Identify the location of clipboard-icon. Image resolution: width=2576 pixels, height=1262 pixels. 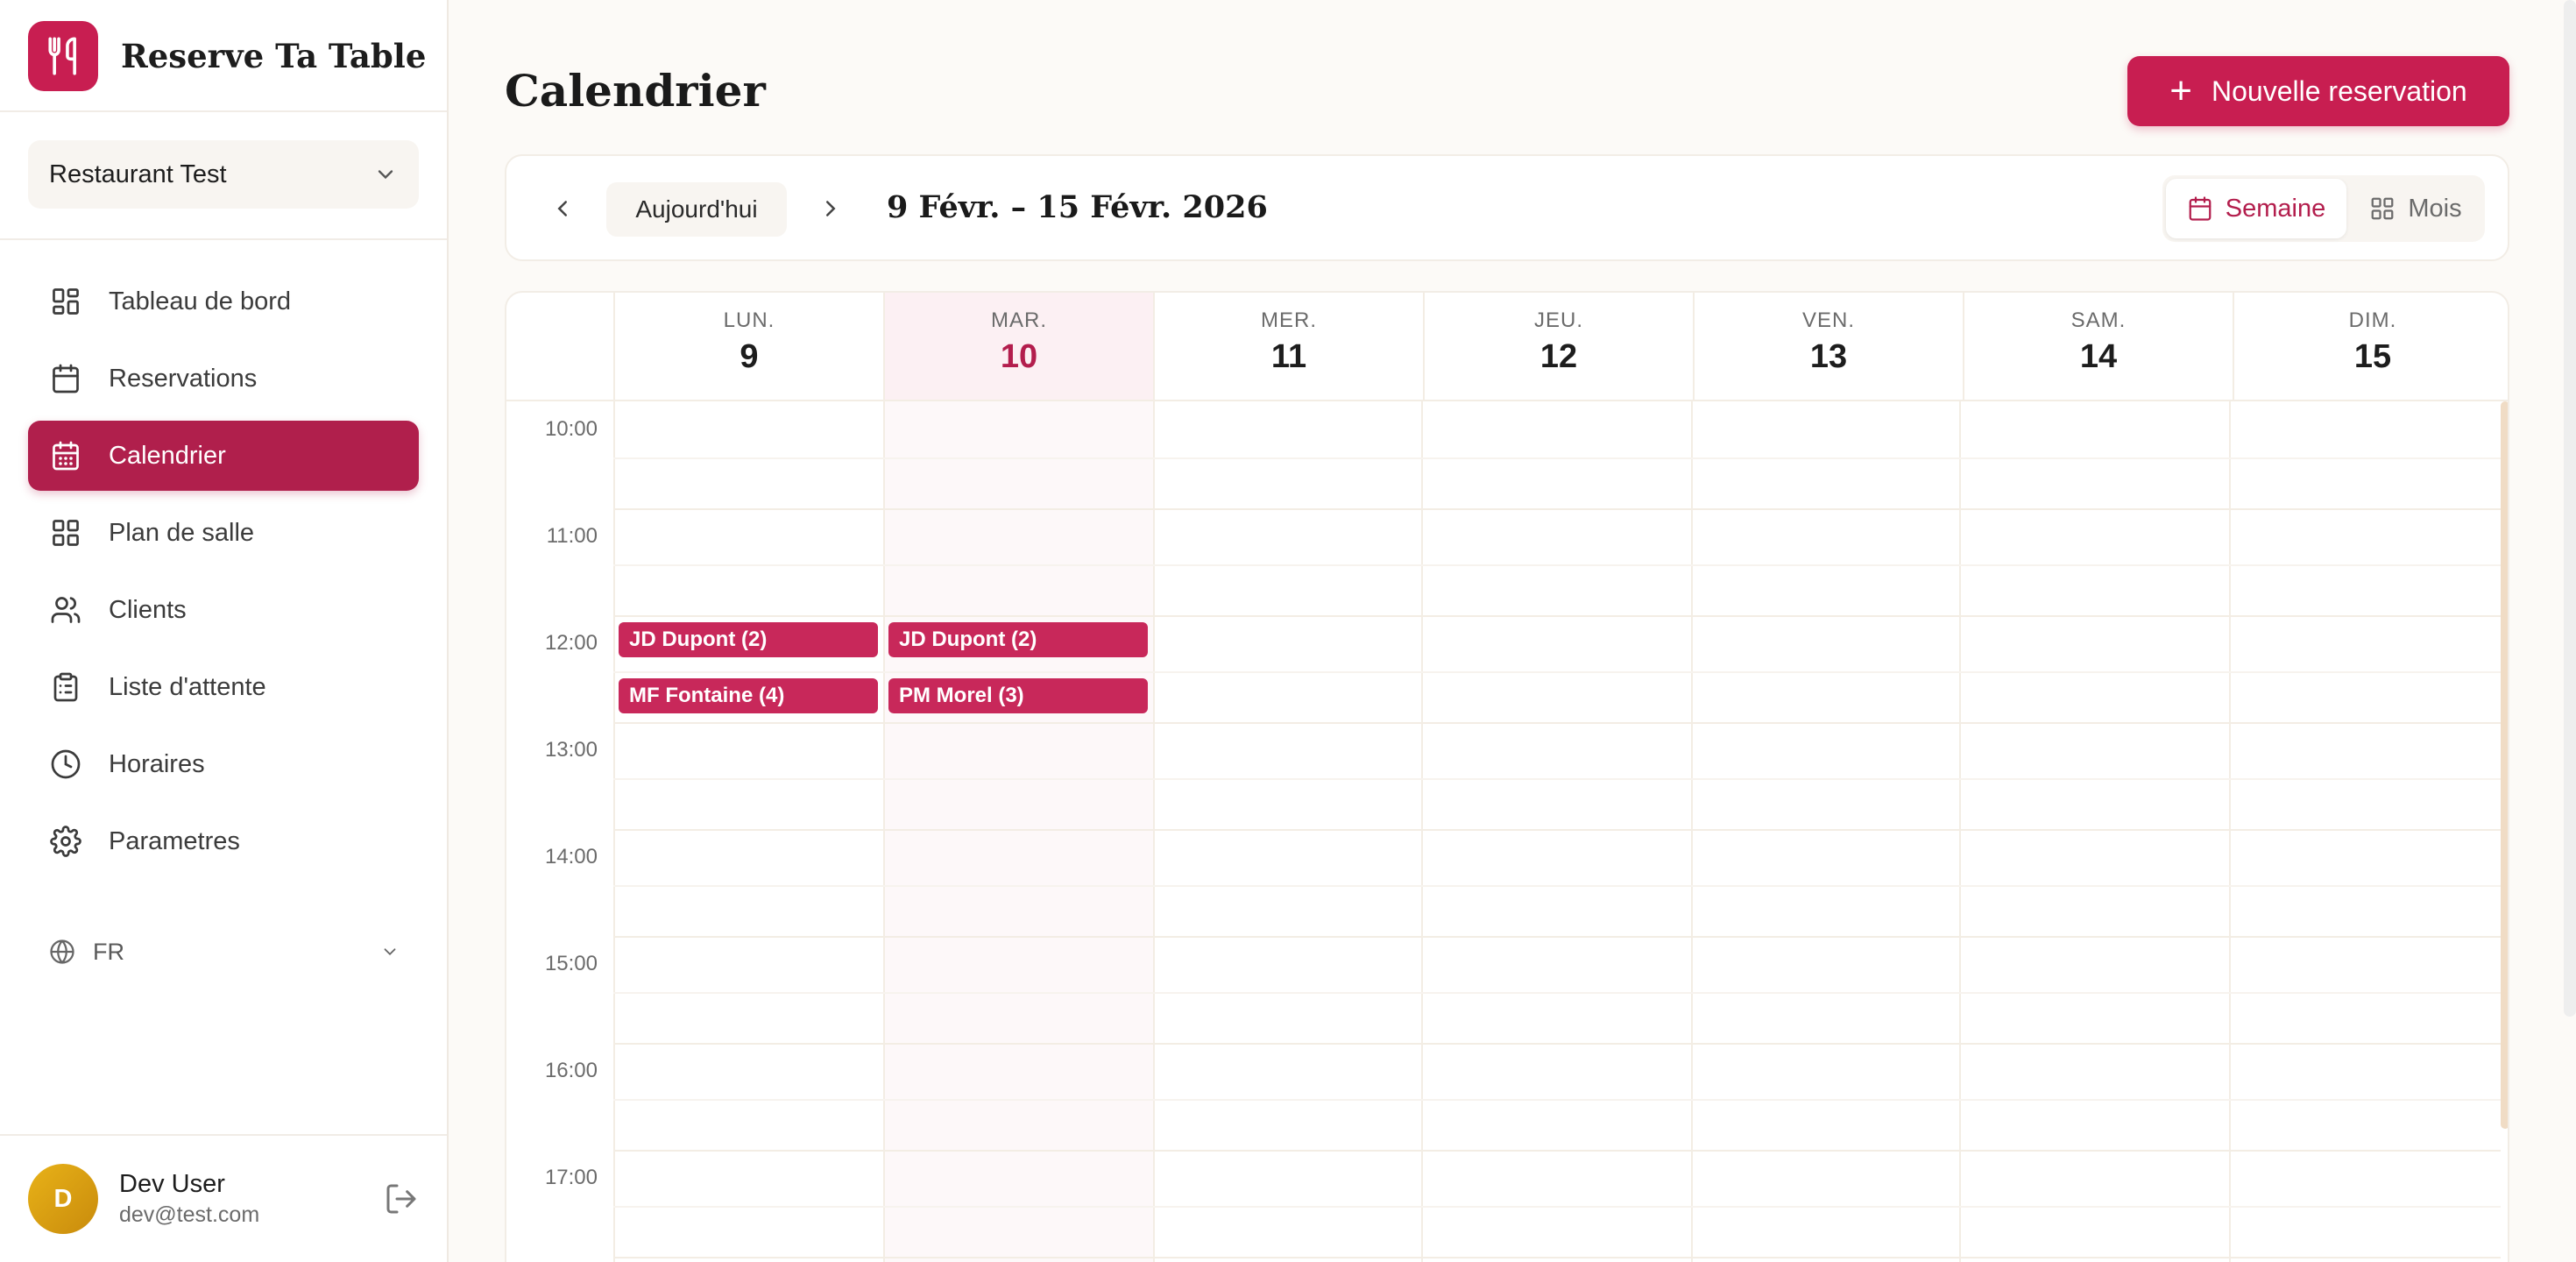
(65, 687).